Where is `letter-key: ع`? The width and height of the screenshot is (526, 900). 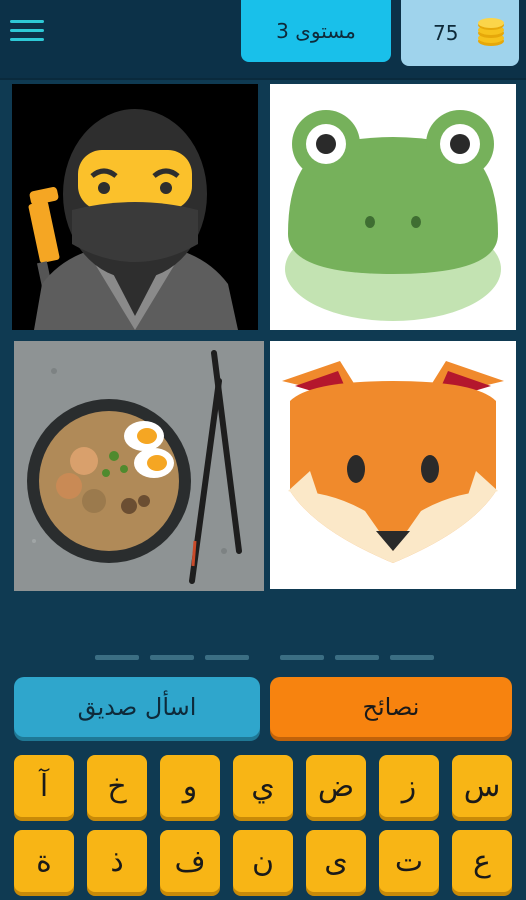
letter-key: ع is located at coordinates (482, 861).